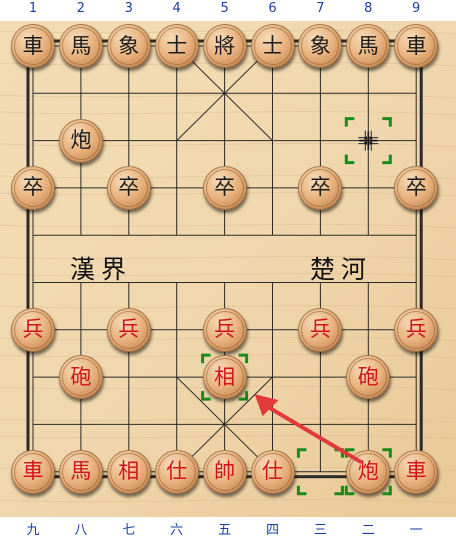  Describe the element at coordinates (33, 530) in the screenshot. I see `bottom-file-number-1: 九` at that location.